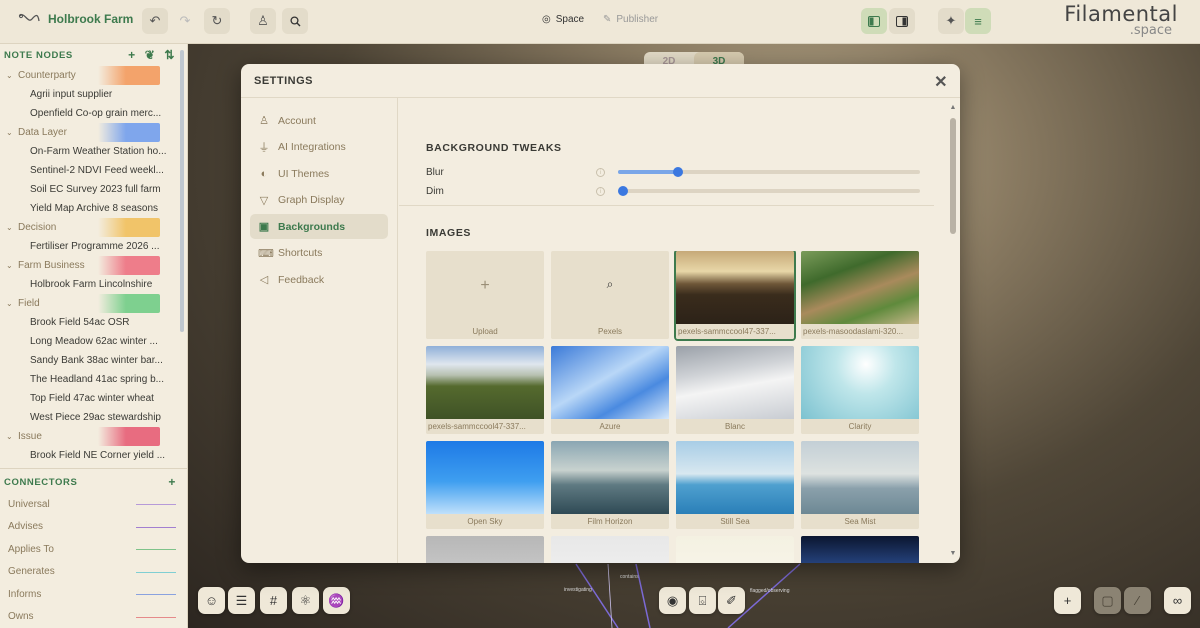 This screenshot has height=628, width=1200. I want to click on background-image-tile: Still Sea, so click(735, 485).